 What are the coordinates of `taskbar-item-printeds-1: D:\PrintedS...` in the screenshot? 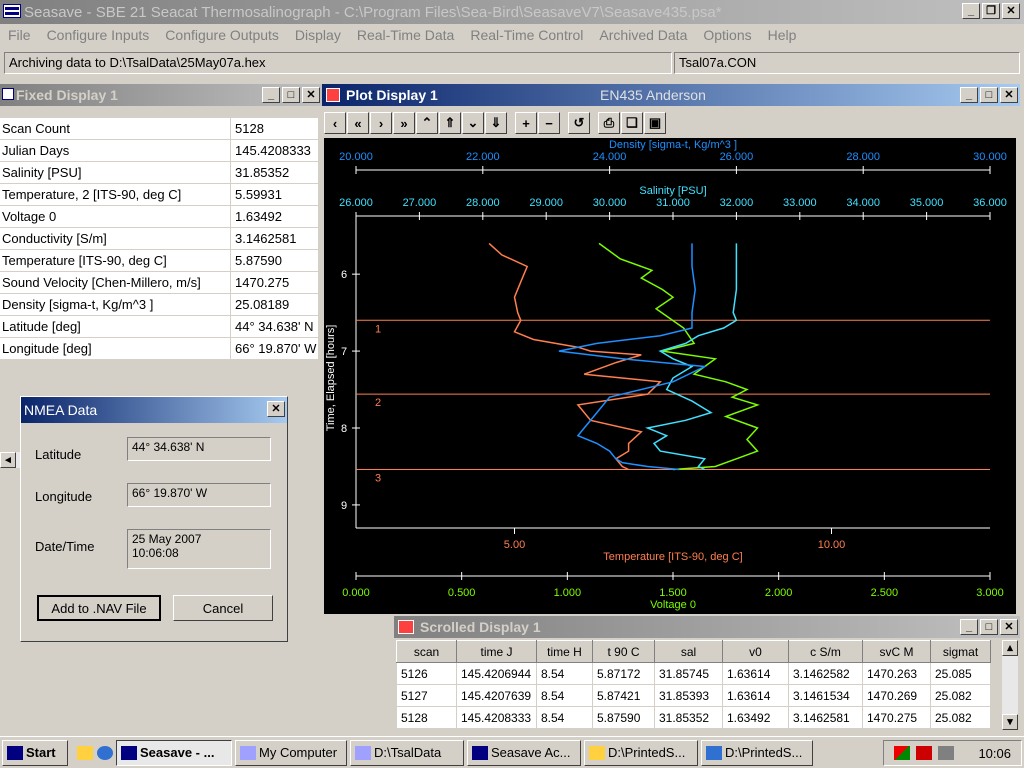 It's located at (641, 752).